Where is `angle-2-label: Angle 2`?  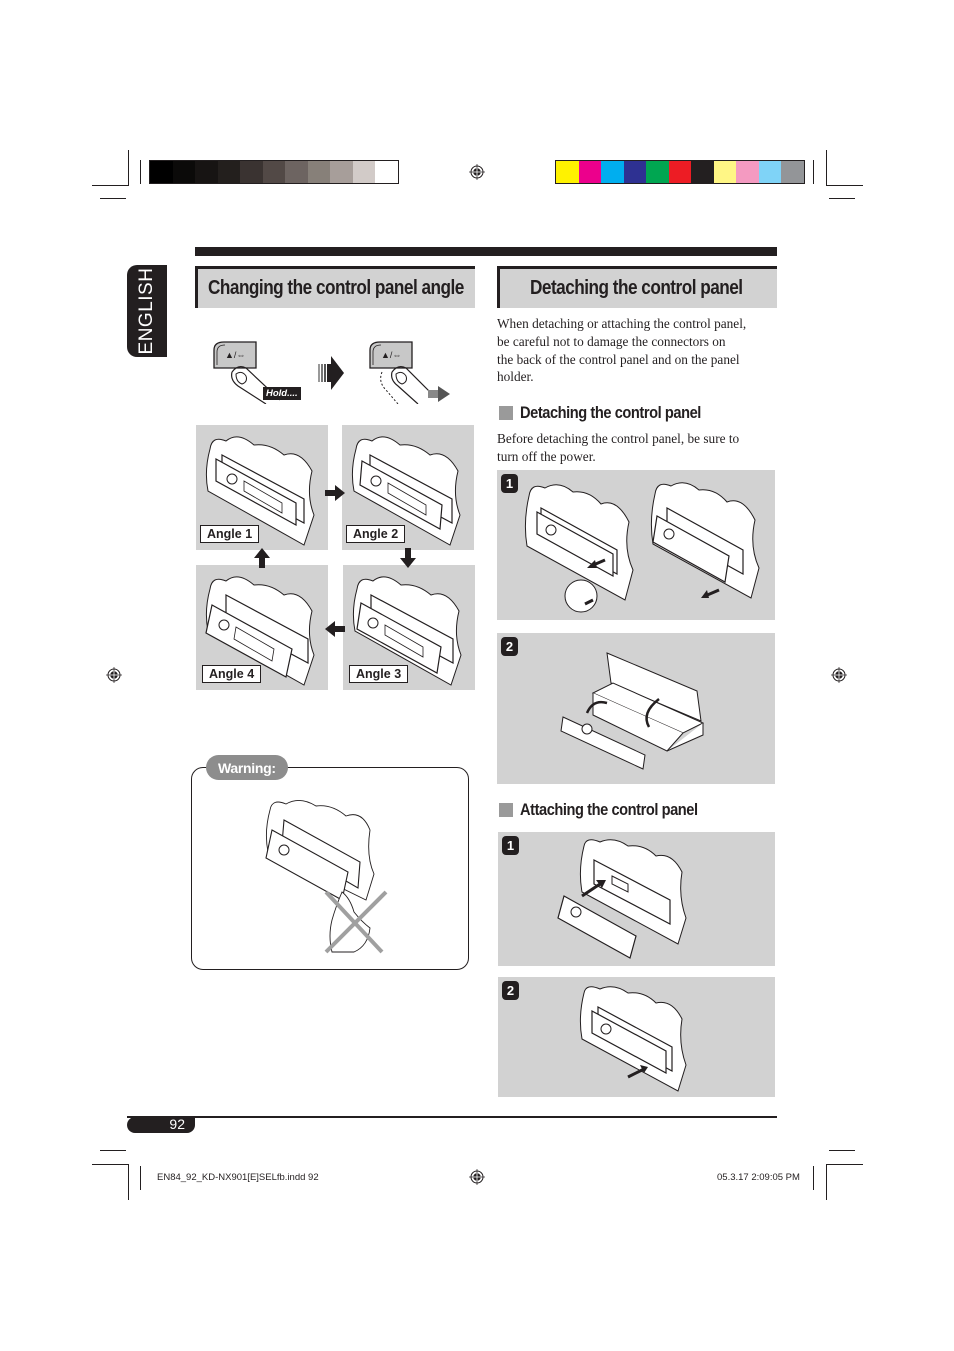 angle-2-label: Angle 2 is located at coordinates (376, 534).